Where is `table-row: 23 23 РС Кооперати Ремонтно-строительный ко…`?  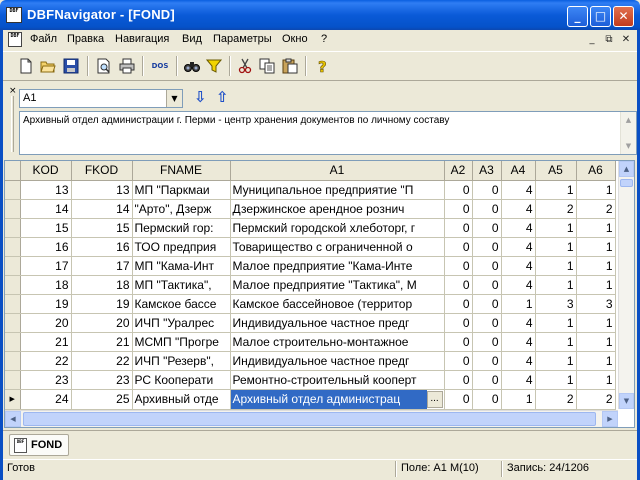 table-row: 23 23 РС Кооперати Ремонтно-строительный ко… is located at coordinates (310, 380).